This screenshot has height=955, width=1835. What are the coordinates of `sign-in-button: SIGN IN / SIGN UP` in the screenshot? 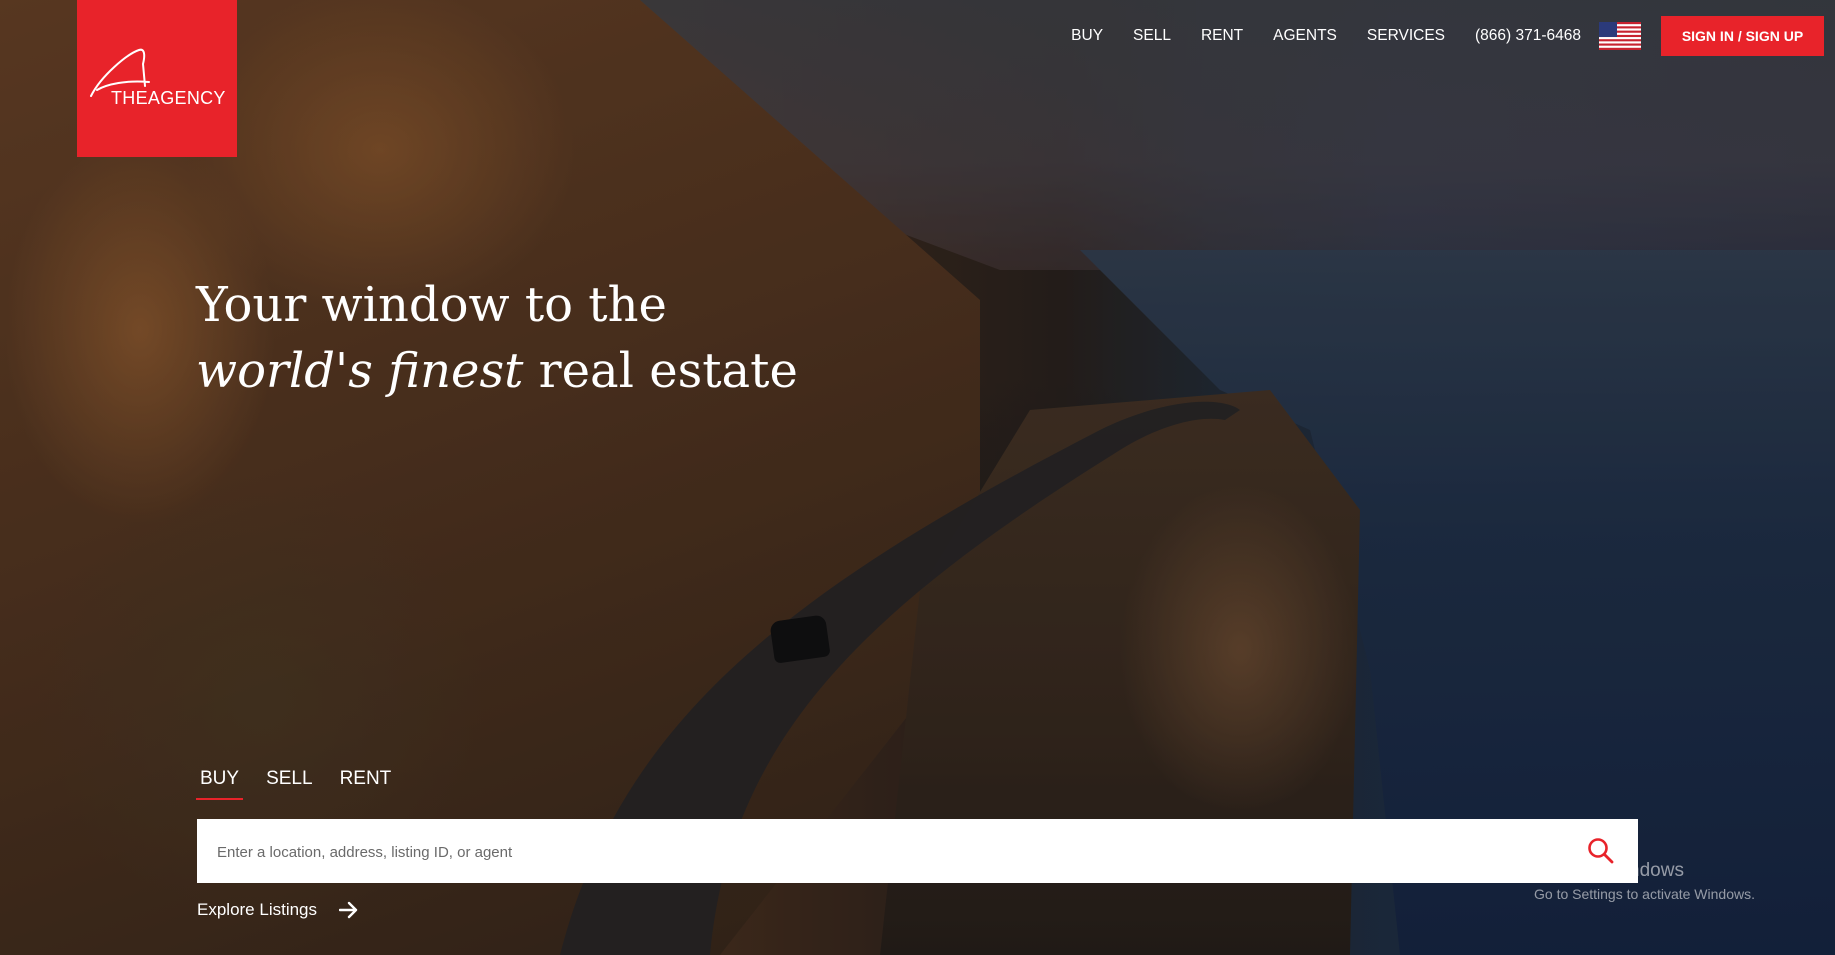 It's located at (1742, 36).